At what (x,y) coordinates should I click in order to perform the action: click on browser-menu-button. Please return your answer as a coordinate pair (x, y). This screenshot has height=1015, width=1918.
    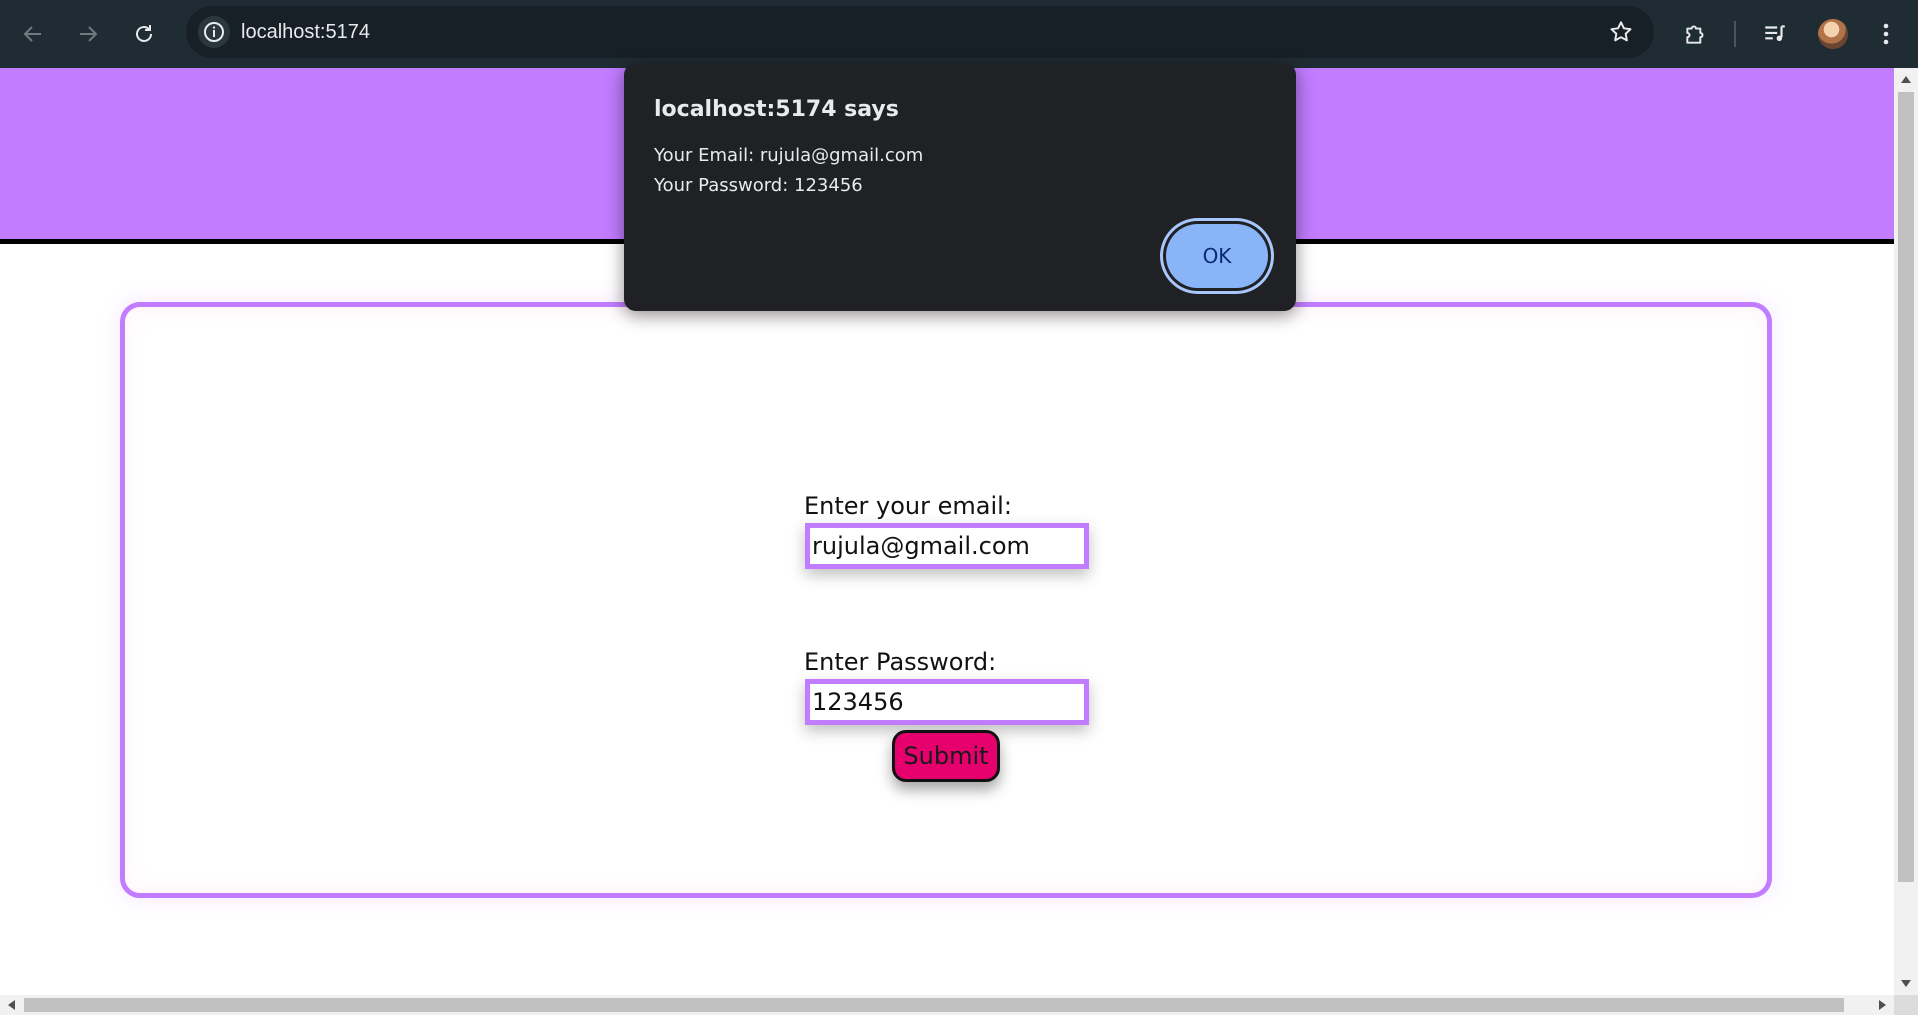
    Looking at the image, I should click on (1886, 34).